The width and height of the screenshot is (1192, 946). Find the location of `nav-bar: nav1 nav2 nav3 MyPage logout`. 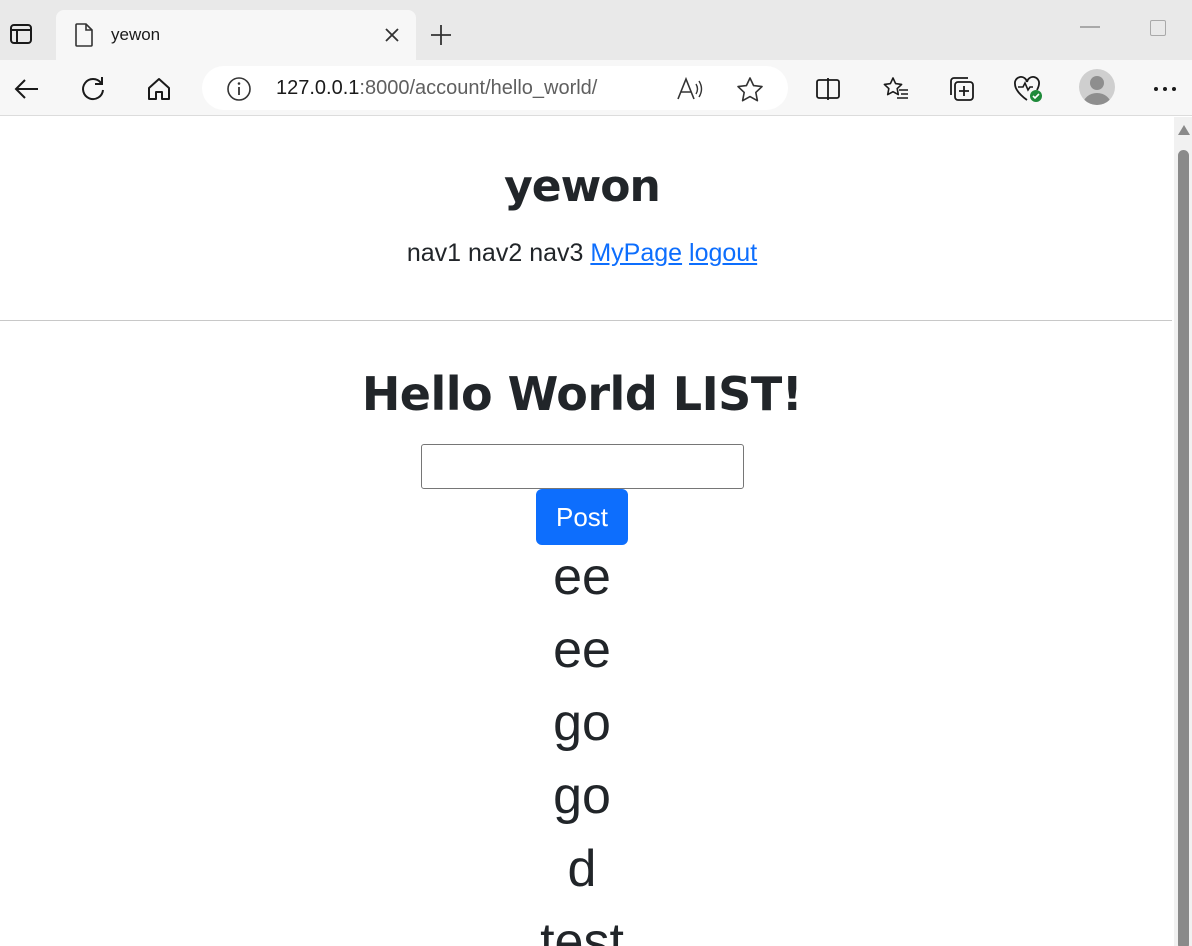

nav-bar: nav1 nav2 nav3 MyPage logout is located at coordinates (582, 253).